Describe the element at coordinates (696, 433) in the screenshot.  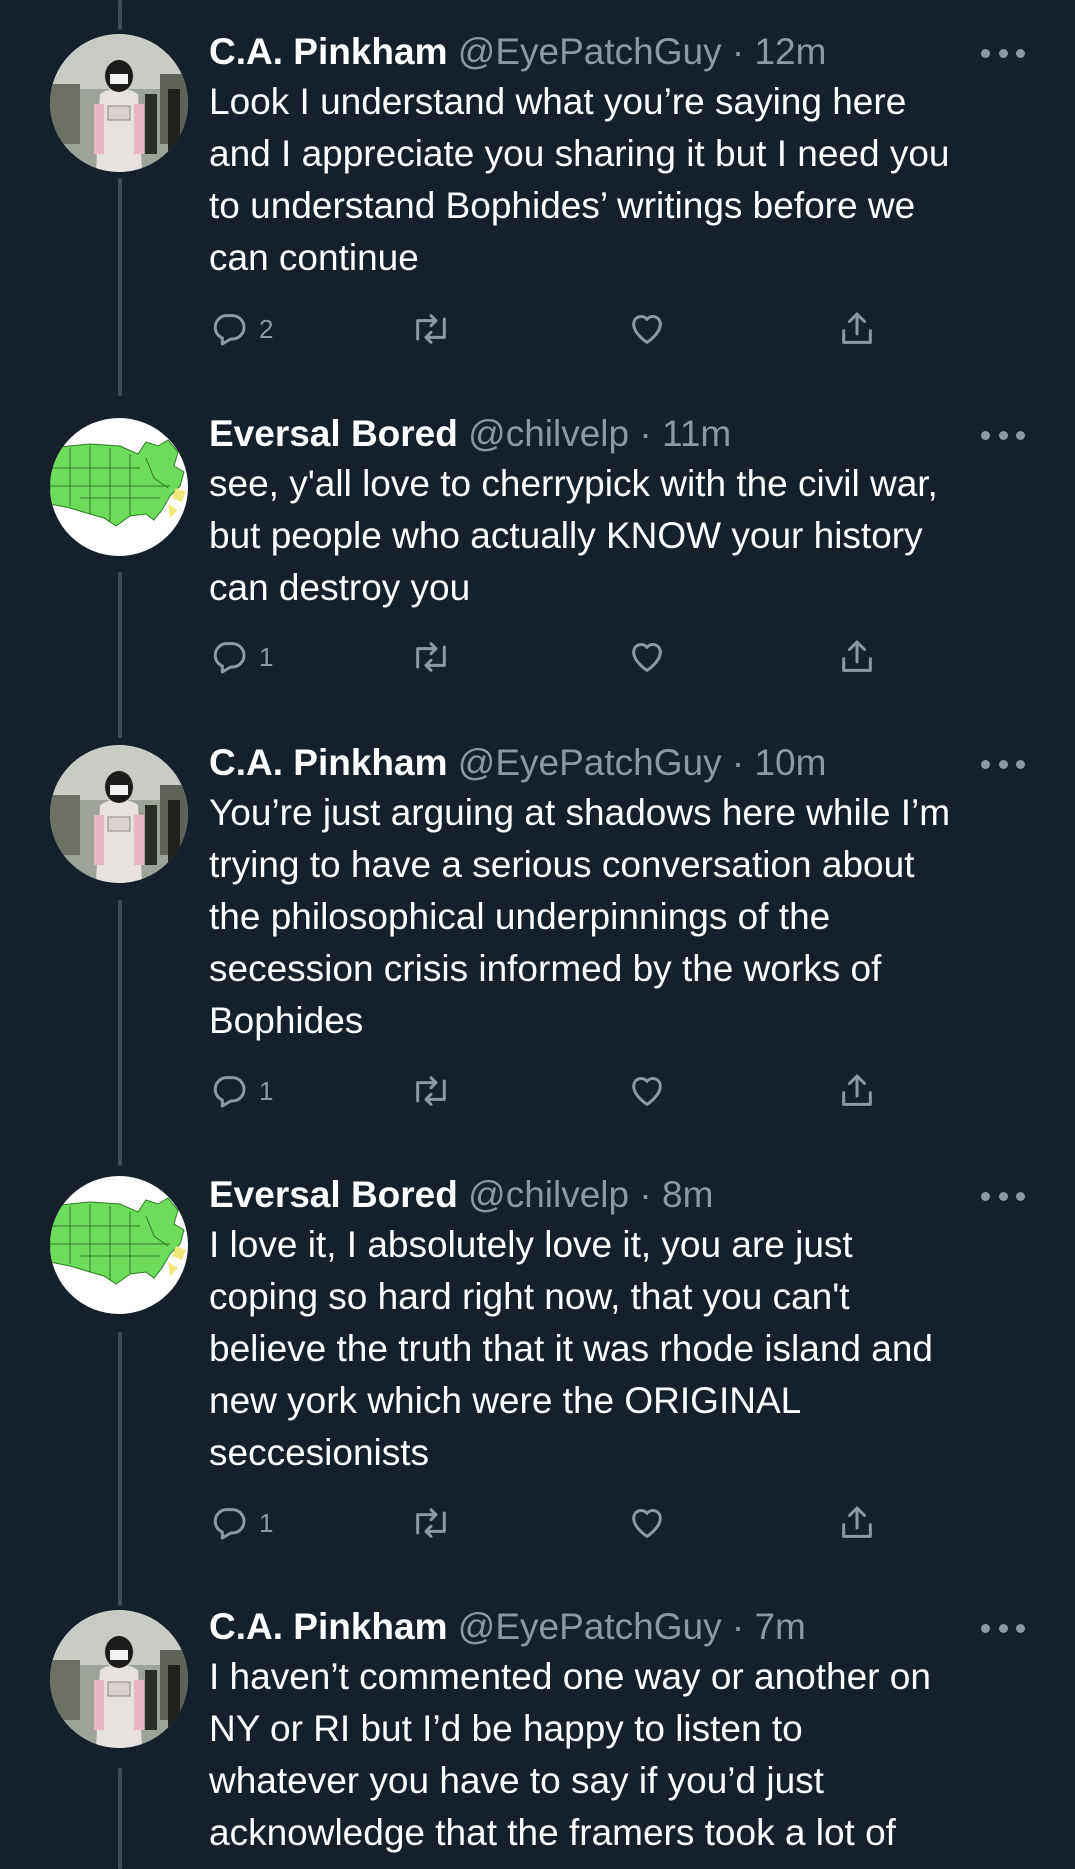
I see `timestamp: 11m` at that location.